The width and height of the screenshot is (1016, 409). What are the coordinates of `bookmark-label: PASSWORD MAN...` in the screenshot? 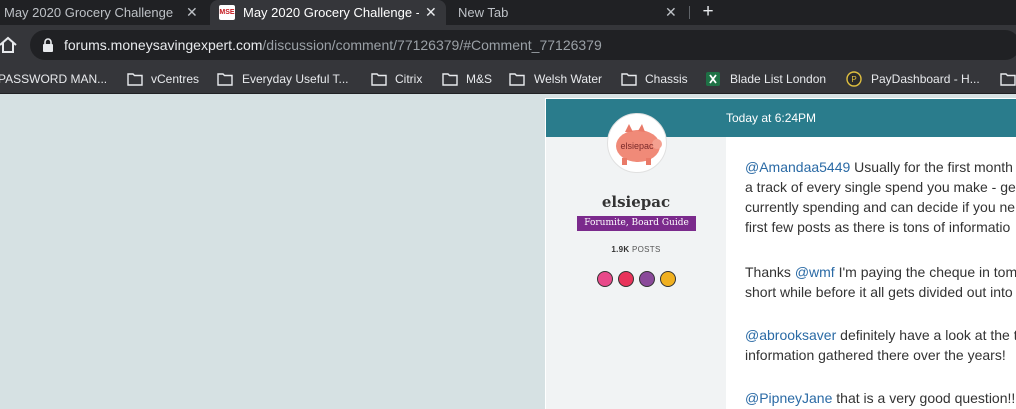 It's located at (54, 79).